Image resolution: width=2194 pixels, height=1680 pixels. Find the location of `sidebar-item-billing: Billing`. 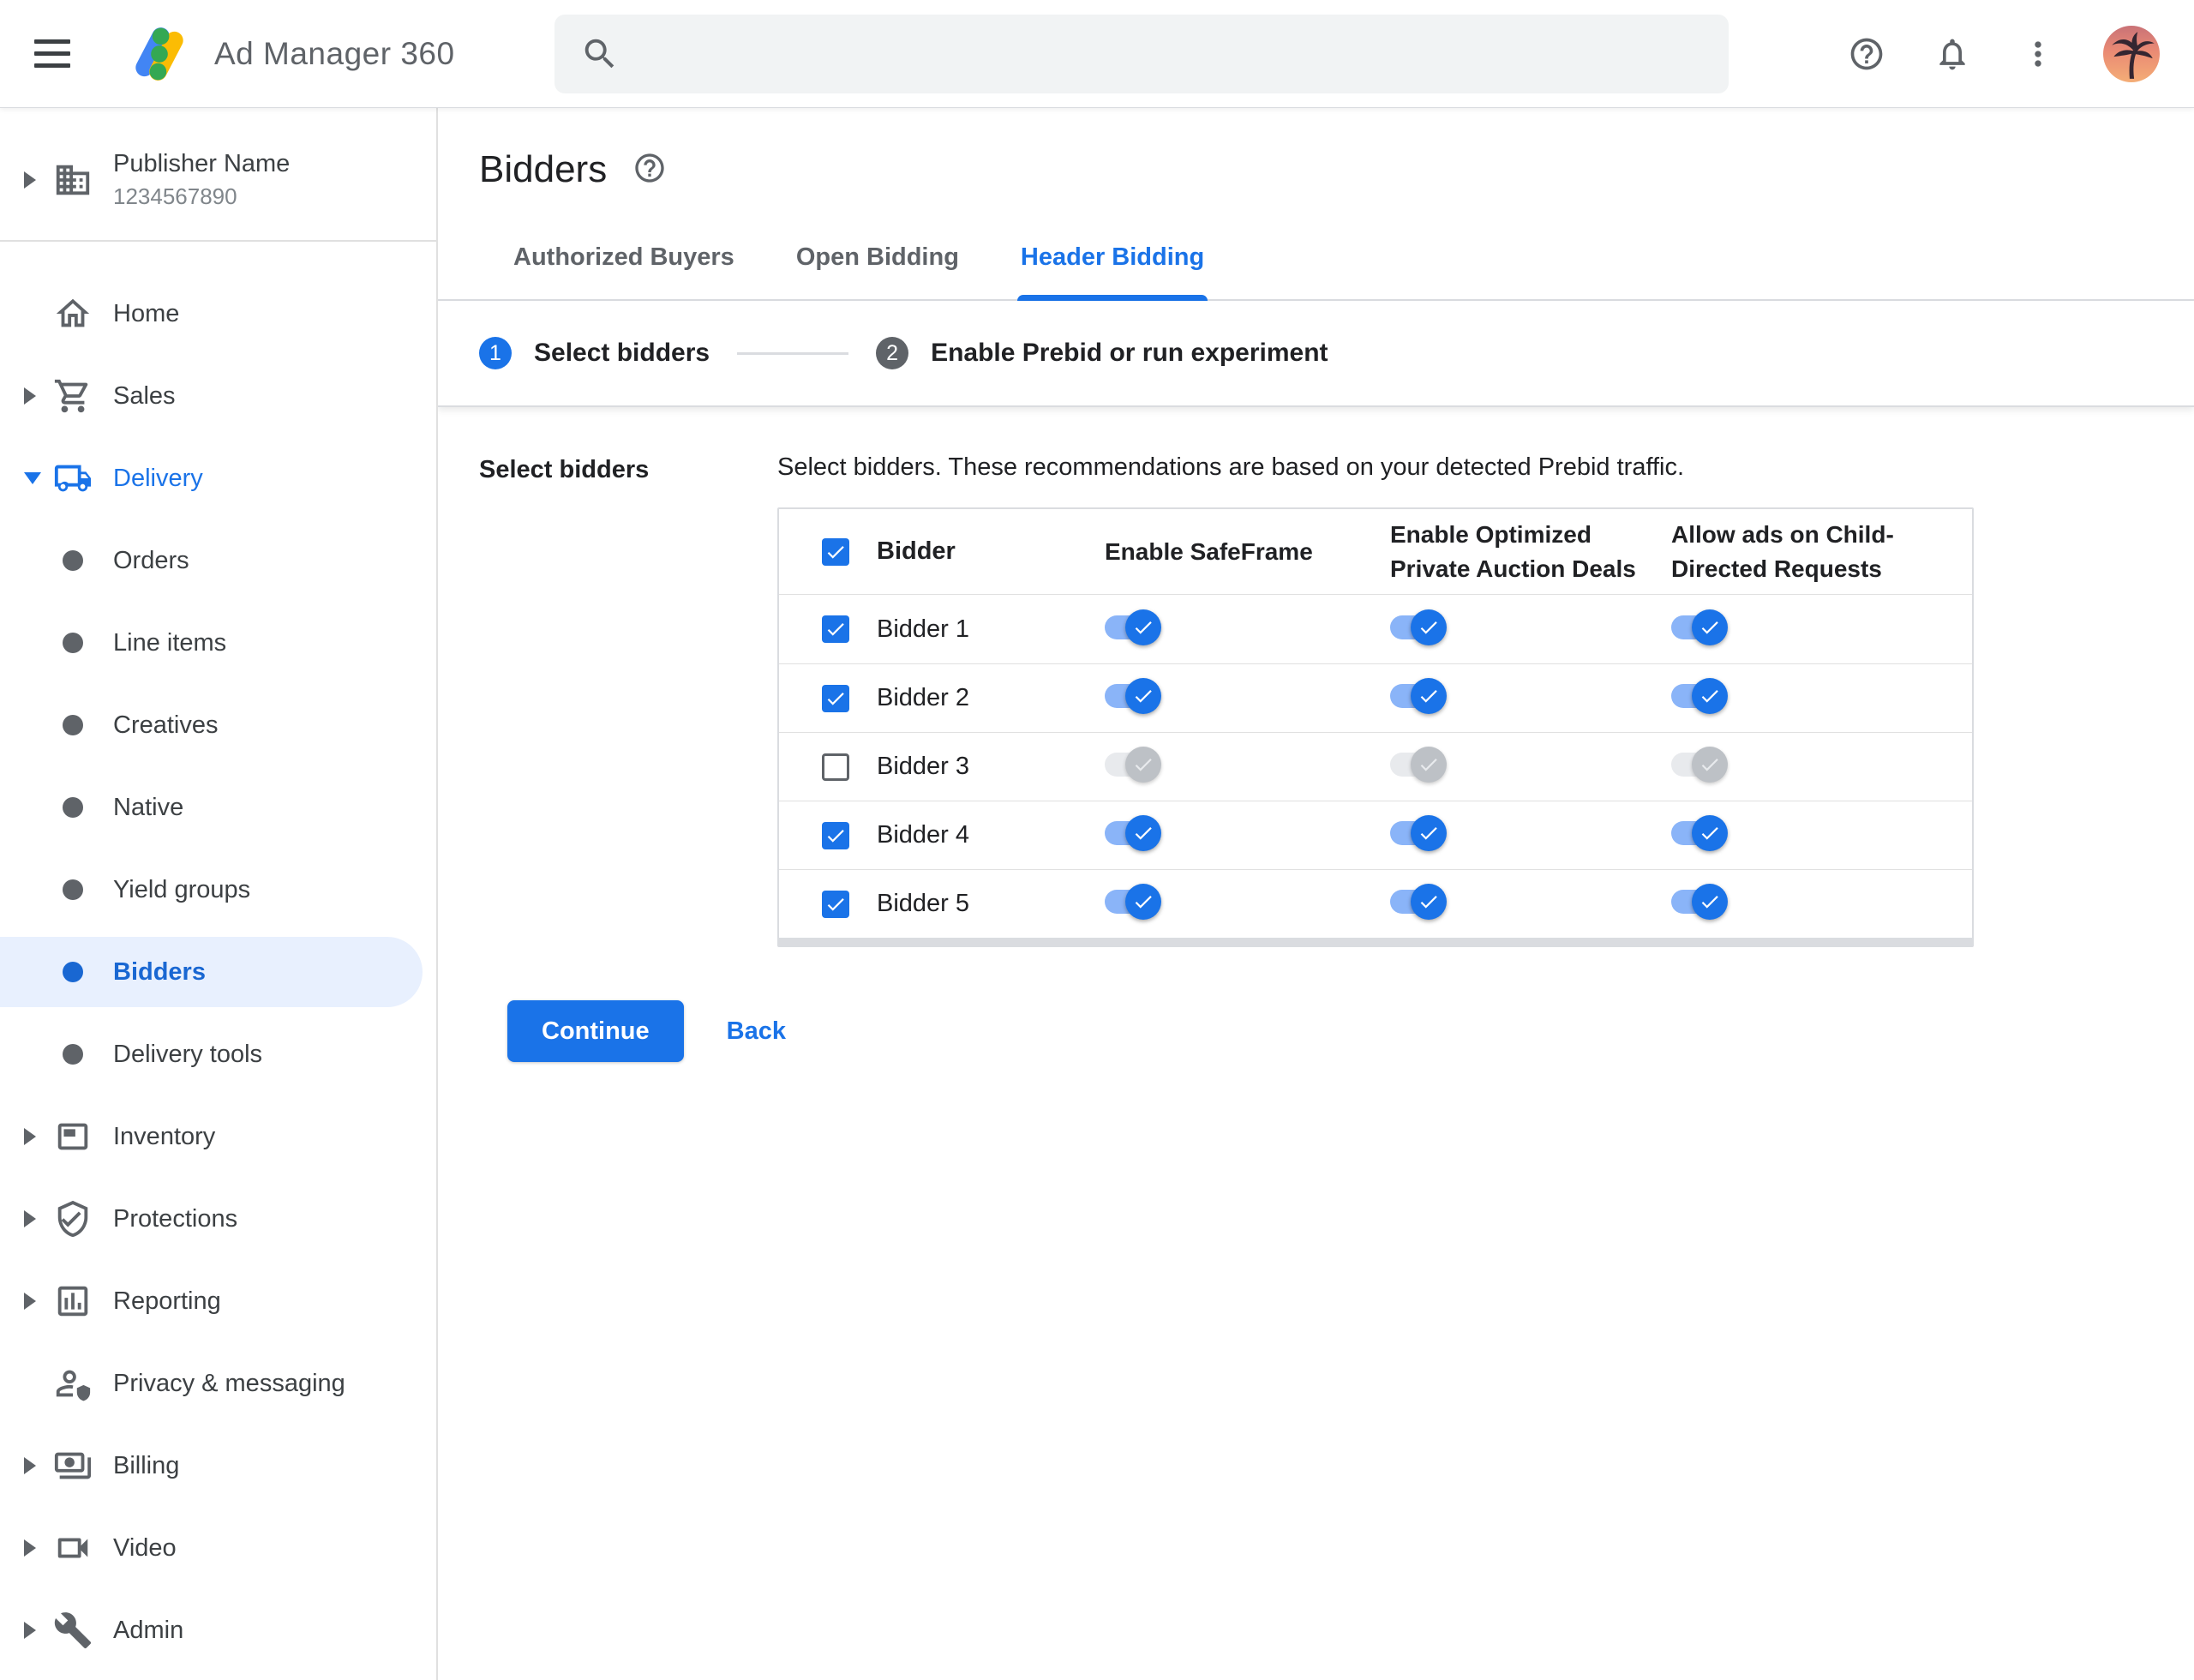

sidebar-item-billing: Billing is located at coordinates (218, 1466).